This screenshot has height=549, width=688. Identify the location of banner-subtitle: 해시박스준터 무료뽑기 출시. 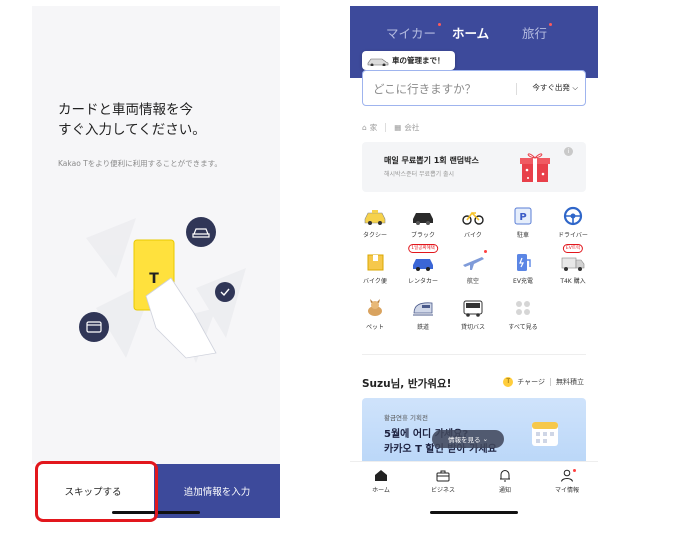
(419, 174).